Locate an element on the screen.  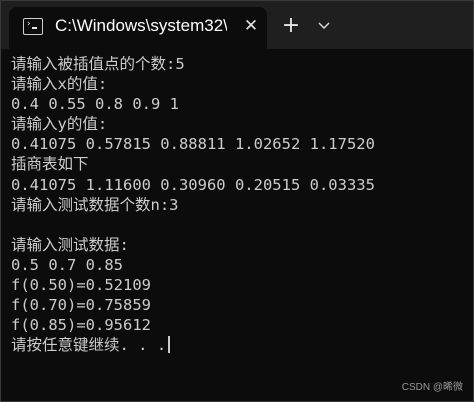
tab-dropdown-button is located at coordinates (324, 26).